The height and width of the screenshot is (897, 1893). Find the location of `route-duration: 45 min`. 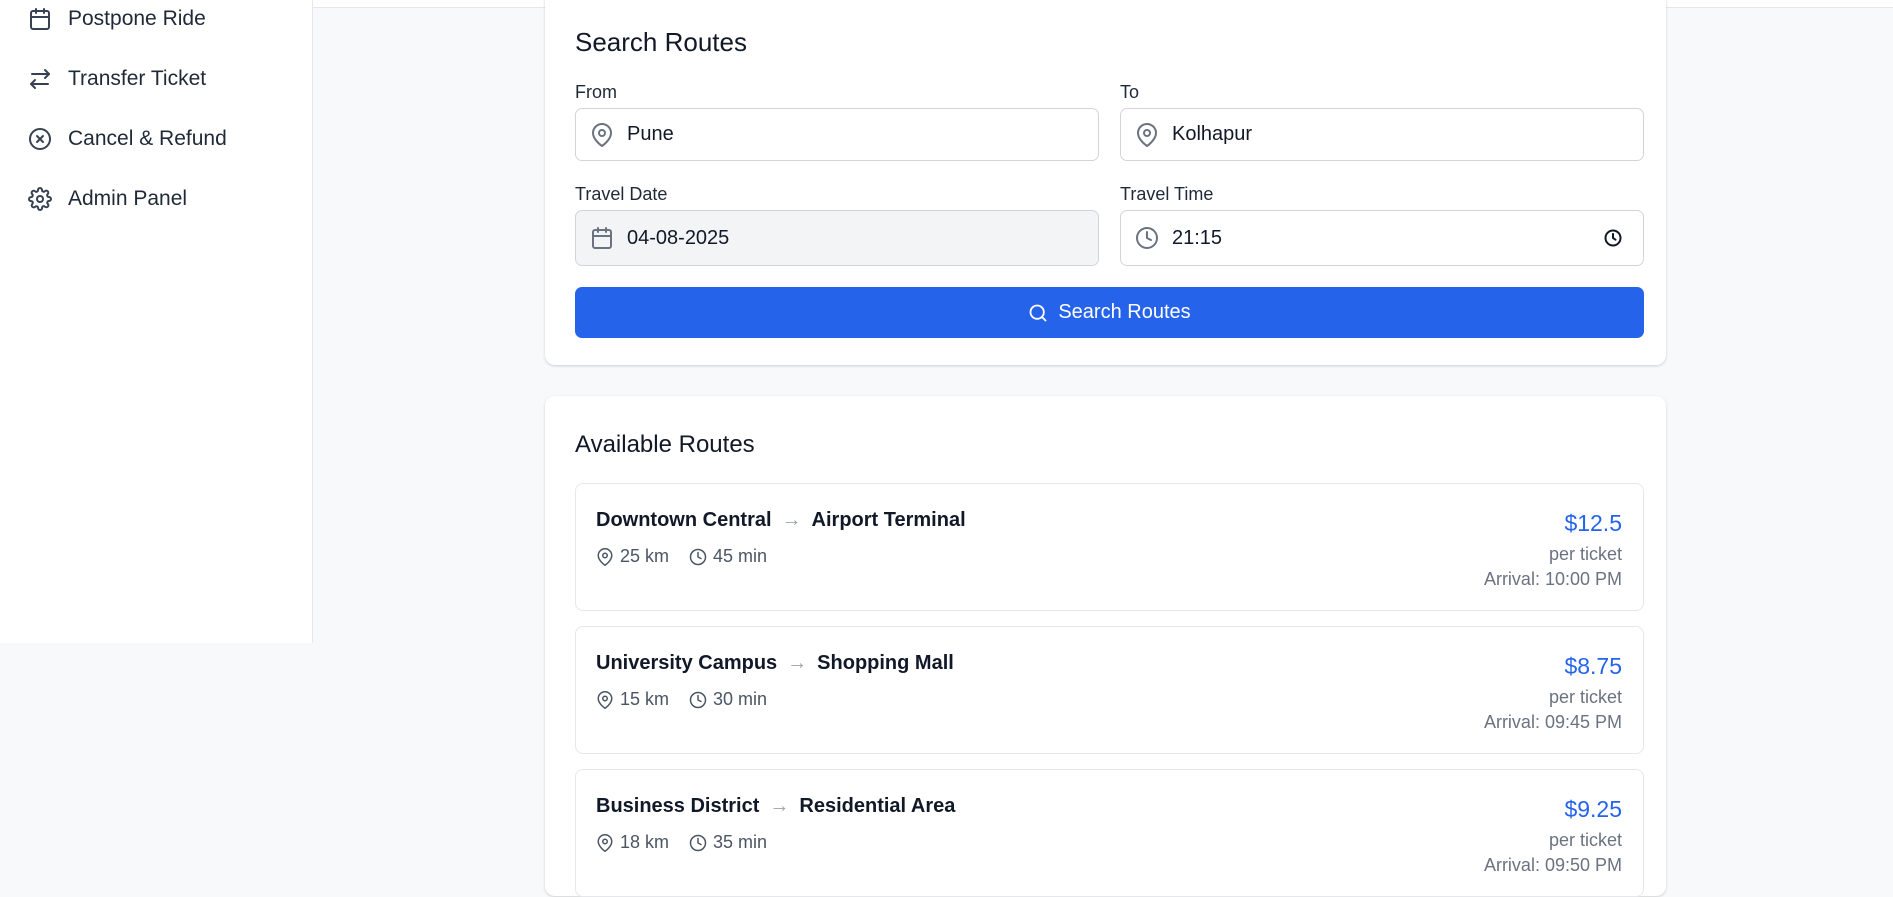

route-duration: 45 min is located at coordinates (728, 556).